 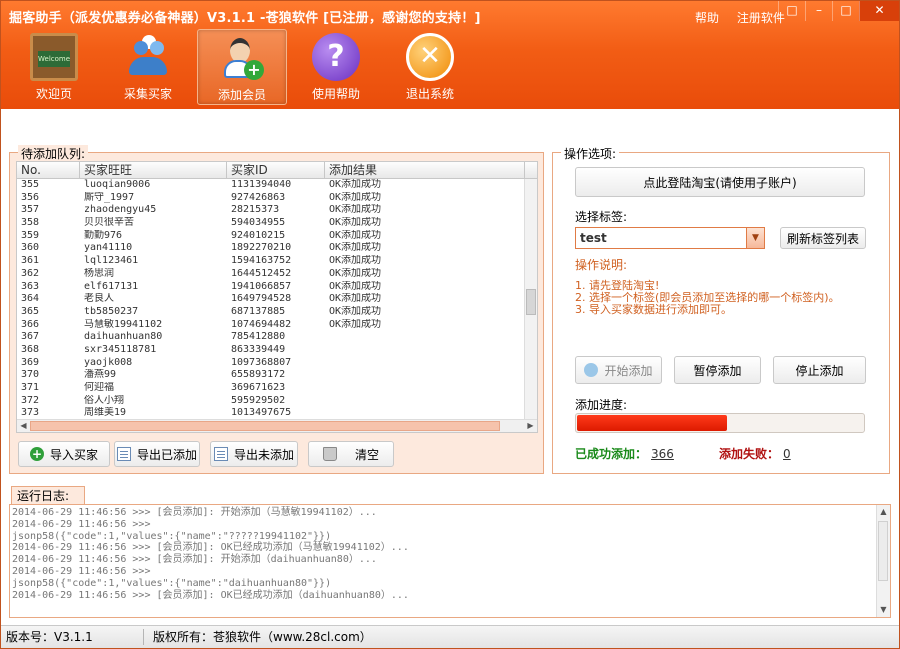 I want to click on refresh-tags-button: 刷新标签列表, so click(x=823, y=238).